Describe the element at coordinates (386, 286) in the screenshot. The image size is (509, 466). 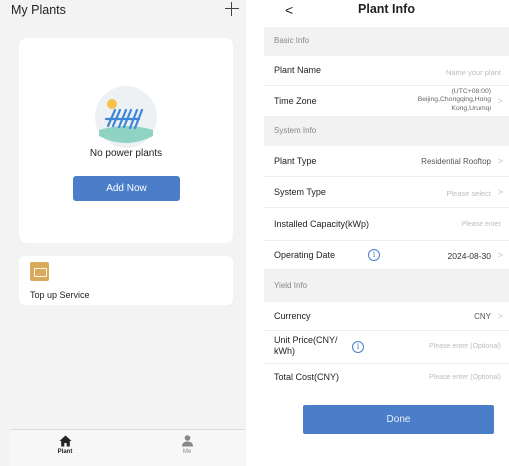
I see `section-yield-info: Yield Info` at that location.